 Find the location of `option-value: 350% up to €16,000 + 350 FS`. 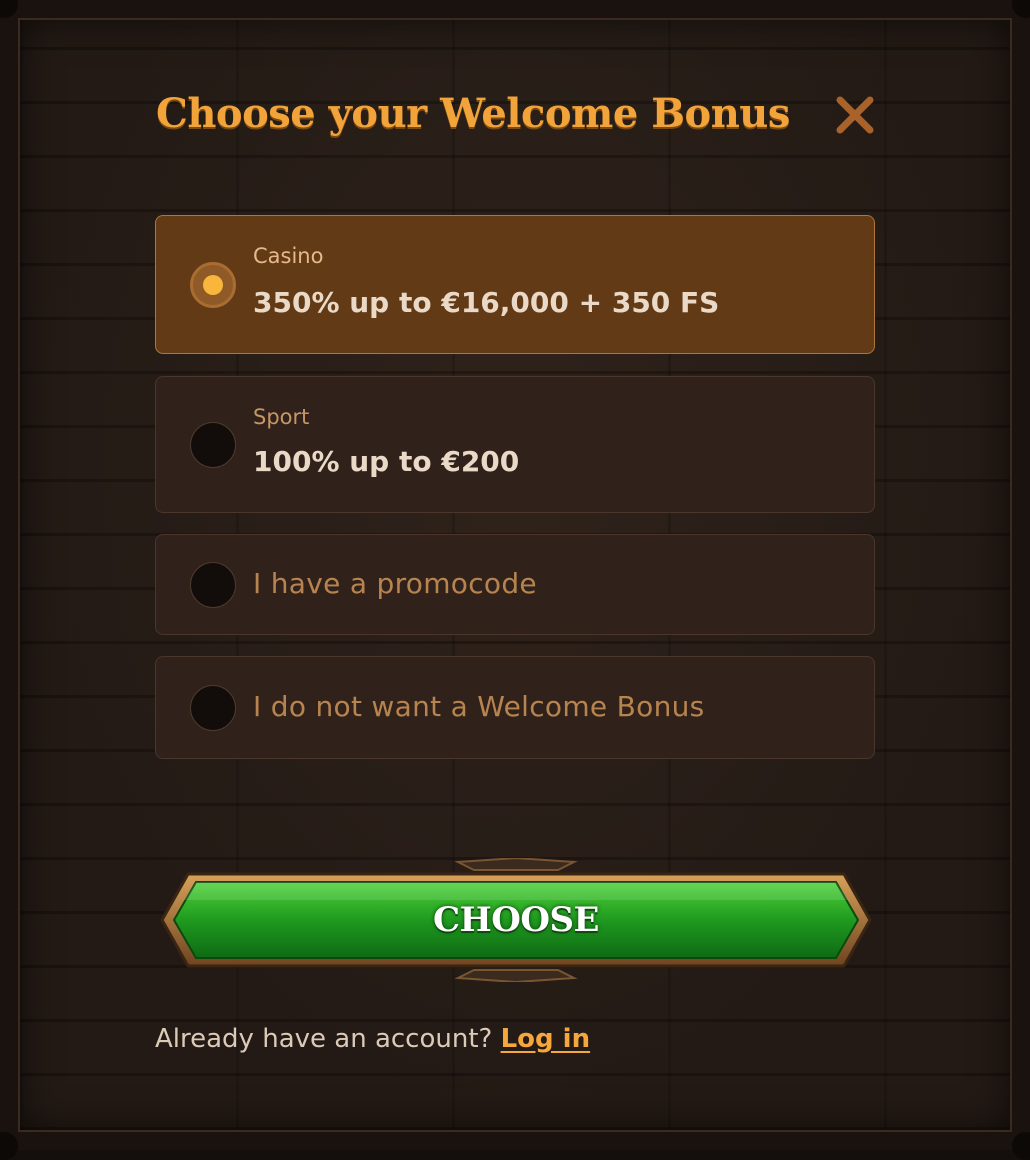

option-value: 350% up to €16,000 + 350 FS is located at coordinates (486, 302).